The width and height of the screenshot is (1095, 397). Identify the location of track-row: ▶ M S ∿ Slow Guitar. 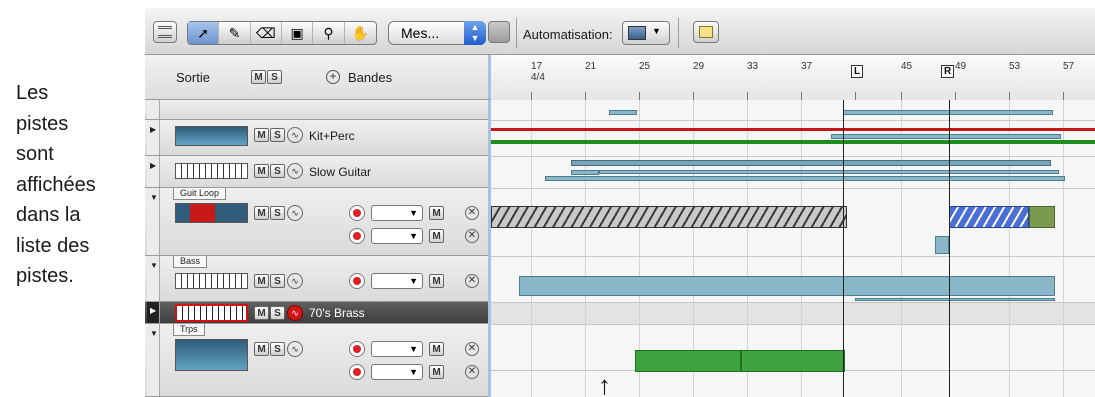
(316, 172).